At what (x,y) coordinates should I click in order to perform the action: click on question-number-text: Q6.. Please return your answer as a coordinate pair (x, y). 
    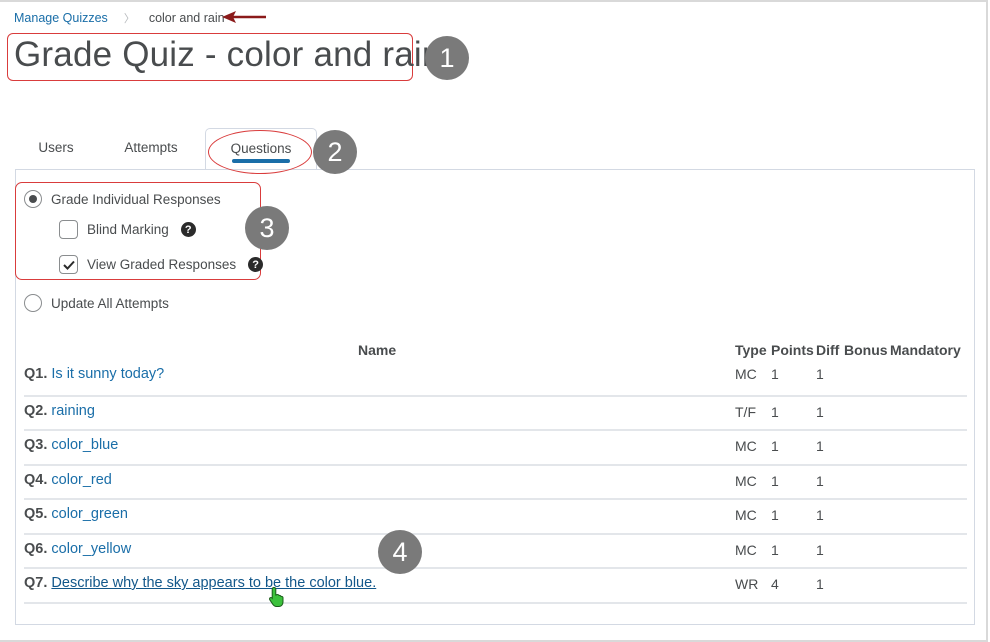
    Looking at the image, I should click on (36, 548).